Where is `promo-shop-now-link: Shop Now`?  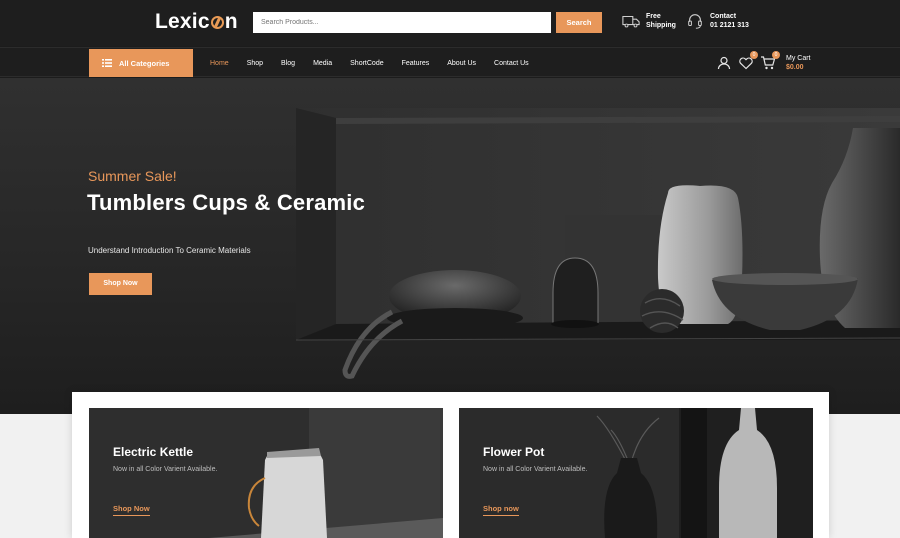 promo-shop-now-link: Shop Now is located at coordinates (131, 510).